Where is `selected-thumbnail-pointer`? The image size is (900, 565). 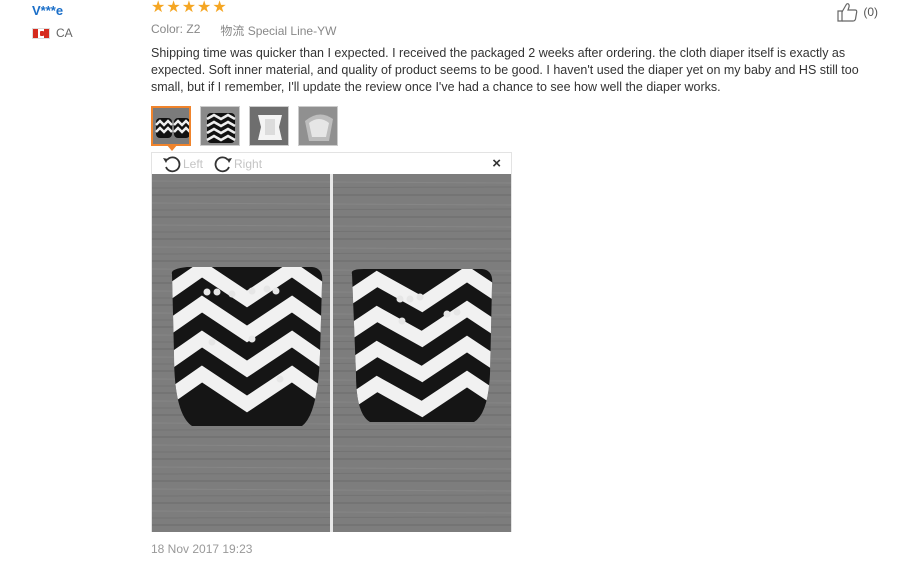 selected-thumbnail-pointer is located at coordinates (172, 147).